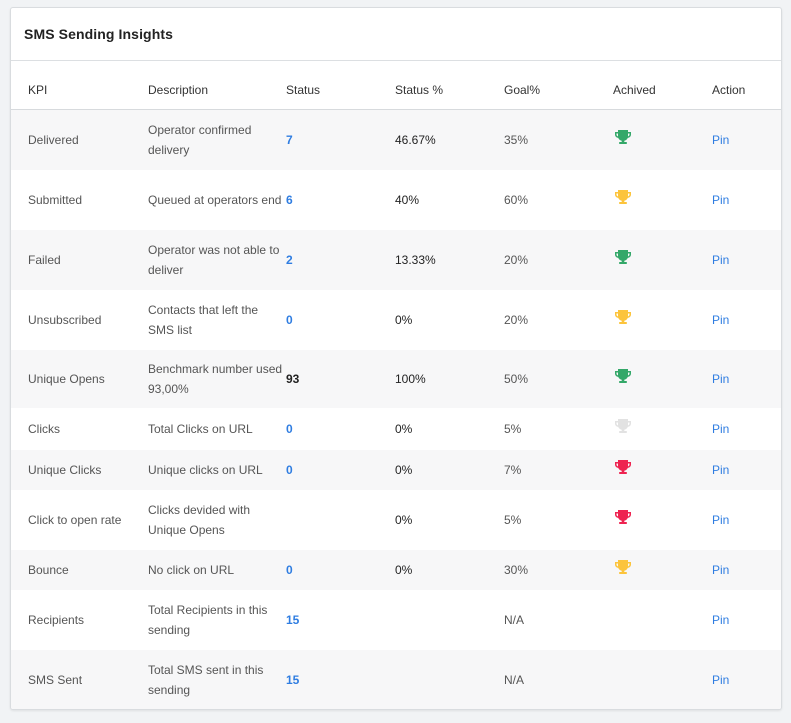 This screenshot has width=791, height=723. Describe the element at coordinates (340, 259) in the screenshot. I see `status-cell: 2` at that location.